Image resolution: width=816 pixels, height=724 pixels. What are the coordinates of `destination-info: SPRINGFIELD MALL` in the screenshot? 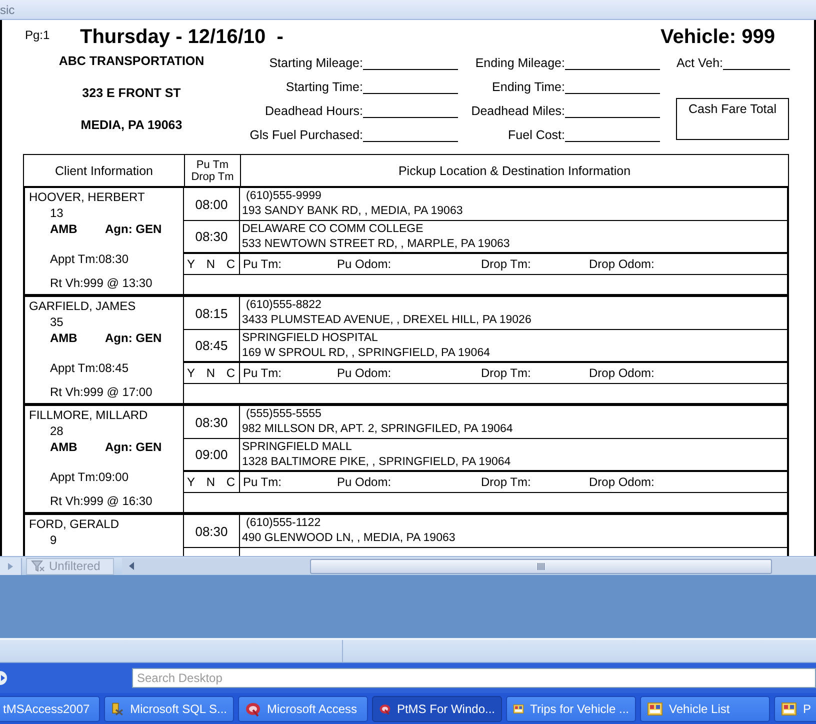 It's located at (297, 447).